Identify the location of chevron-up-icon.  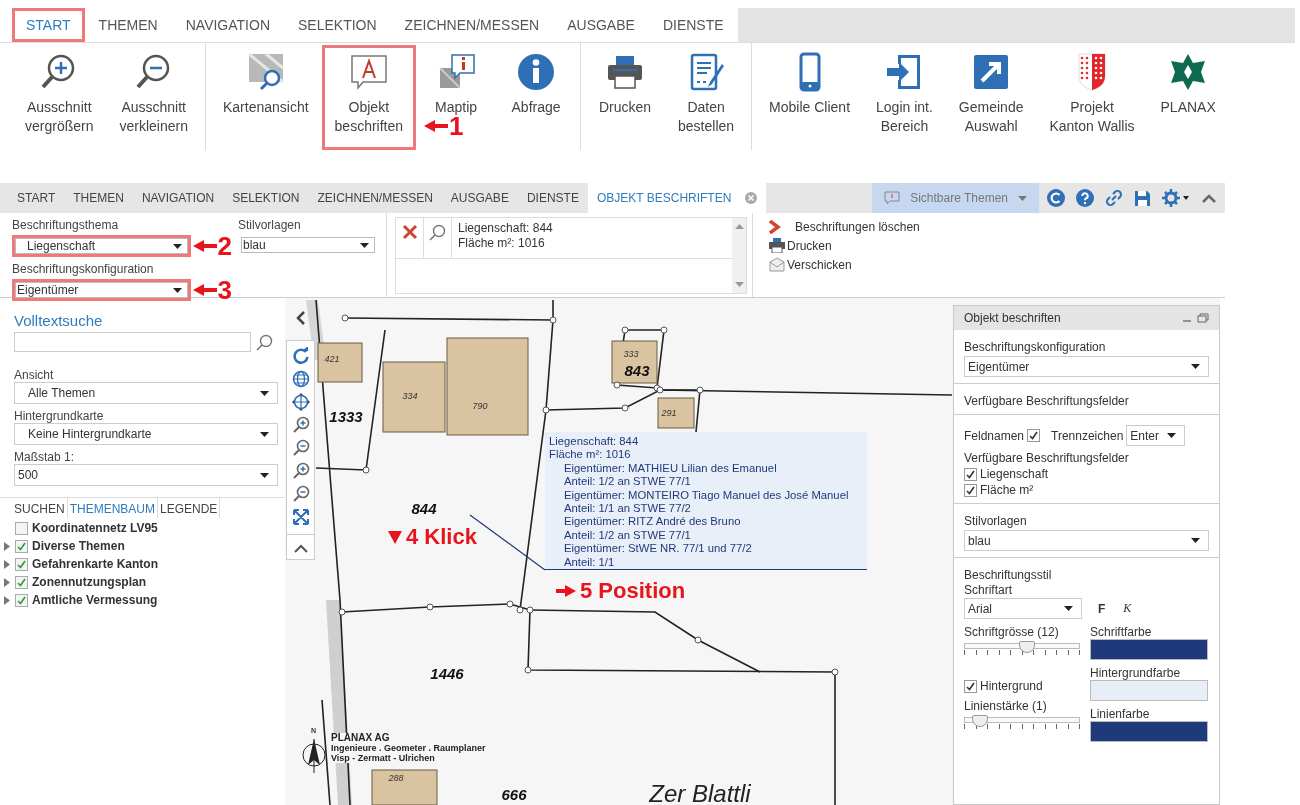
(300, 548).